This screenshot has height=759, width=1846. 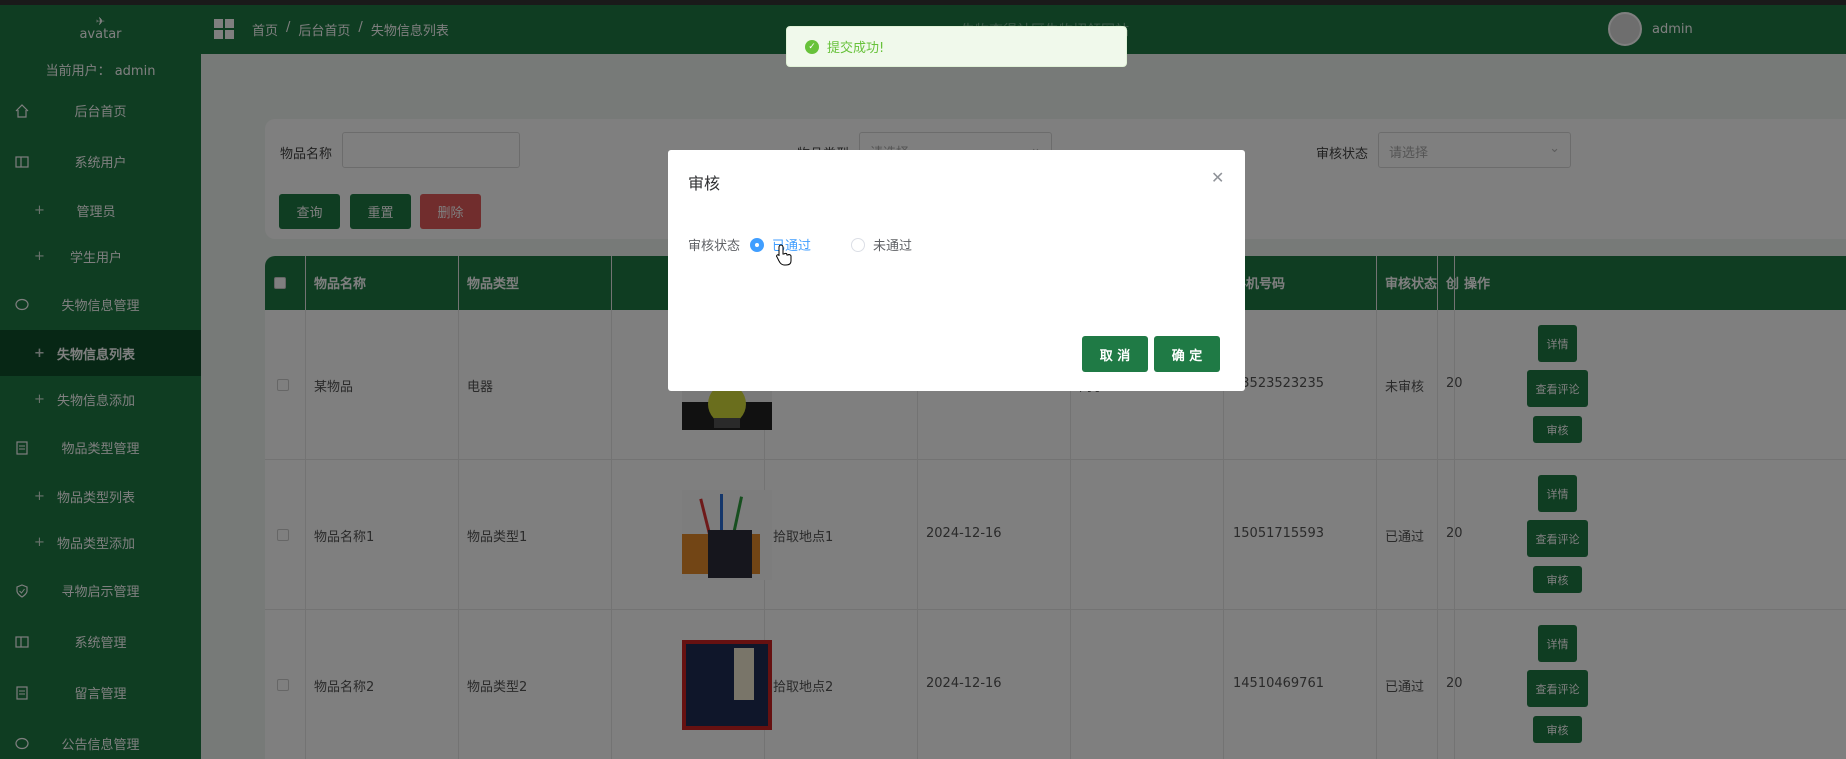 I want to click on review-status-field: 审核状态 已通过 未通过, so click(x=800, y=244).